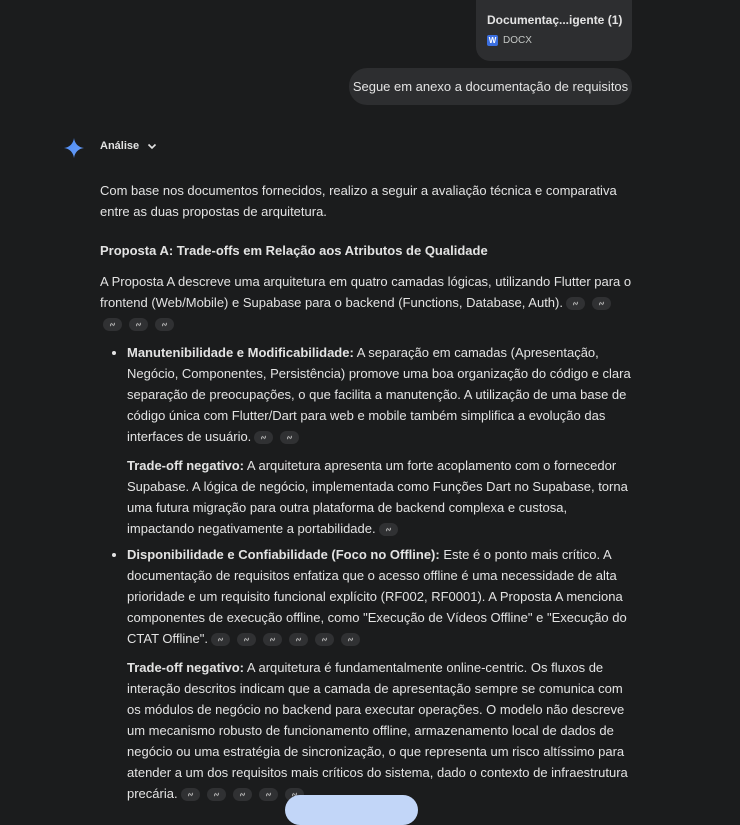  I want to click on attachment-type-row: W DOCX, so click(554, 40).